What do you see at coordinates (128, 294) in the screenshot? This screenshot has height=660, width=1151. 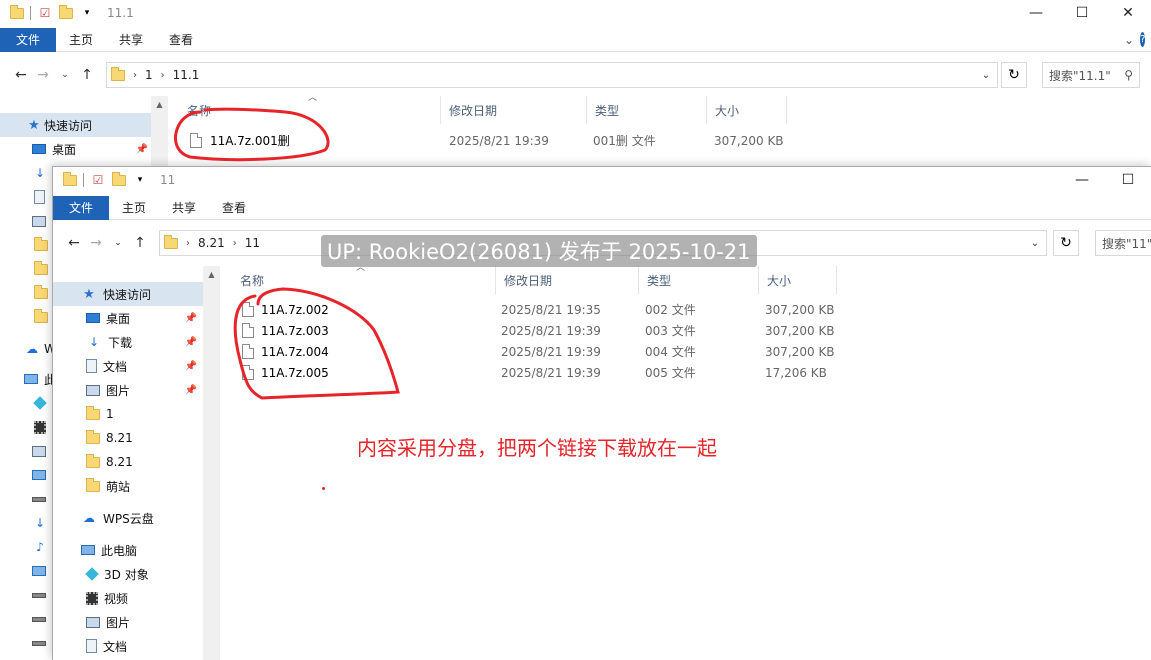 I see `nav-item: ★ 快速访问` at bounding box center [128, 294].